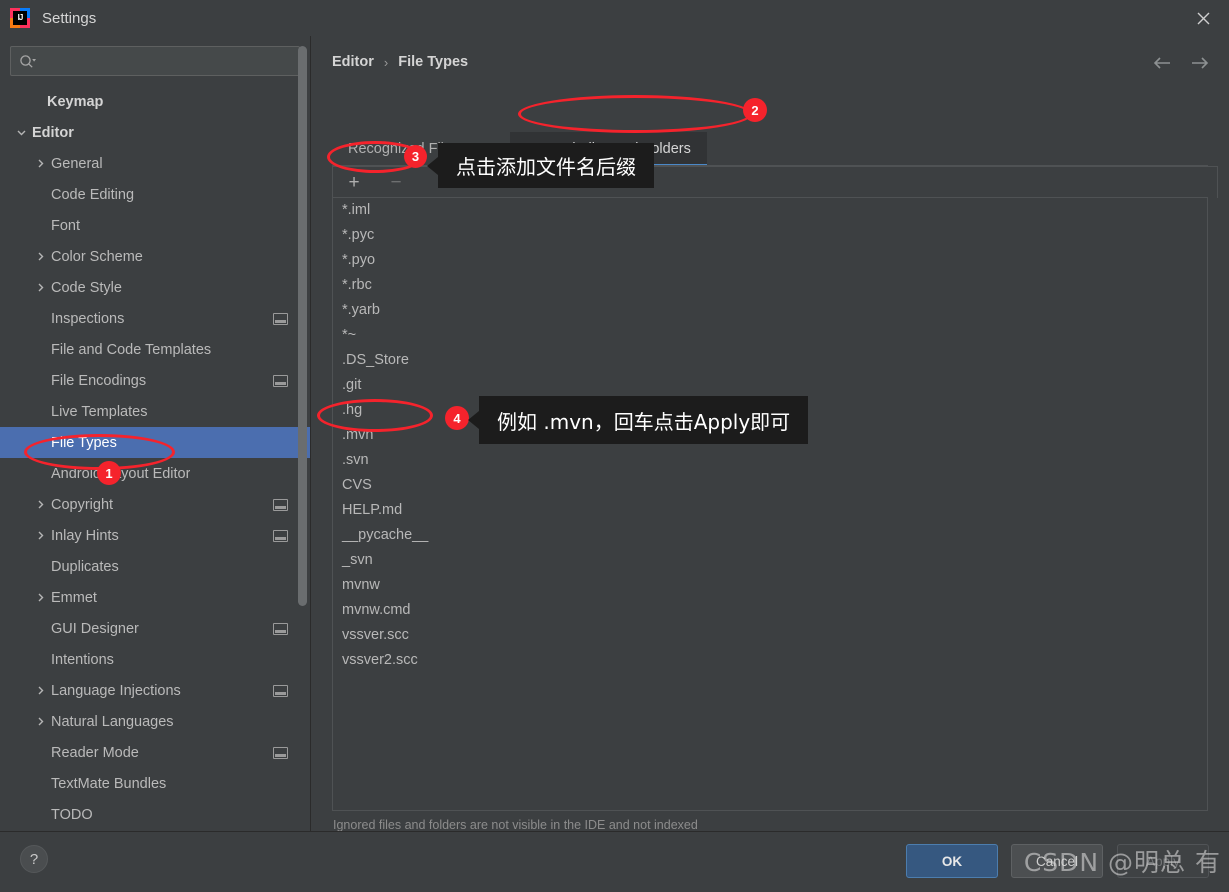 The image size is (1229, 892). What do you see at coordinates (770, 410) in the screenshot?
I see `list-item: .hg` at bounding box center [770, 410].